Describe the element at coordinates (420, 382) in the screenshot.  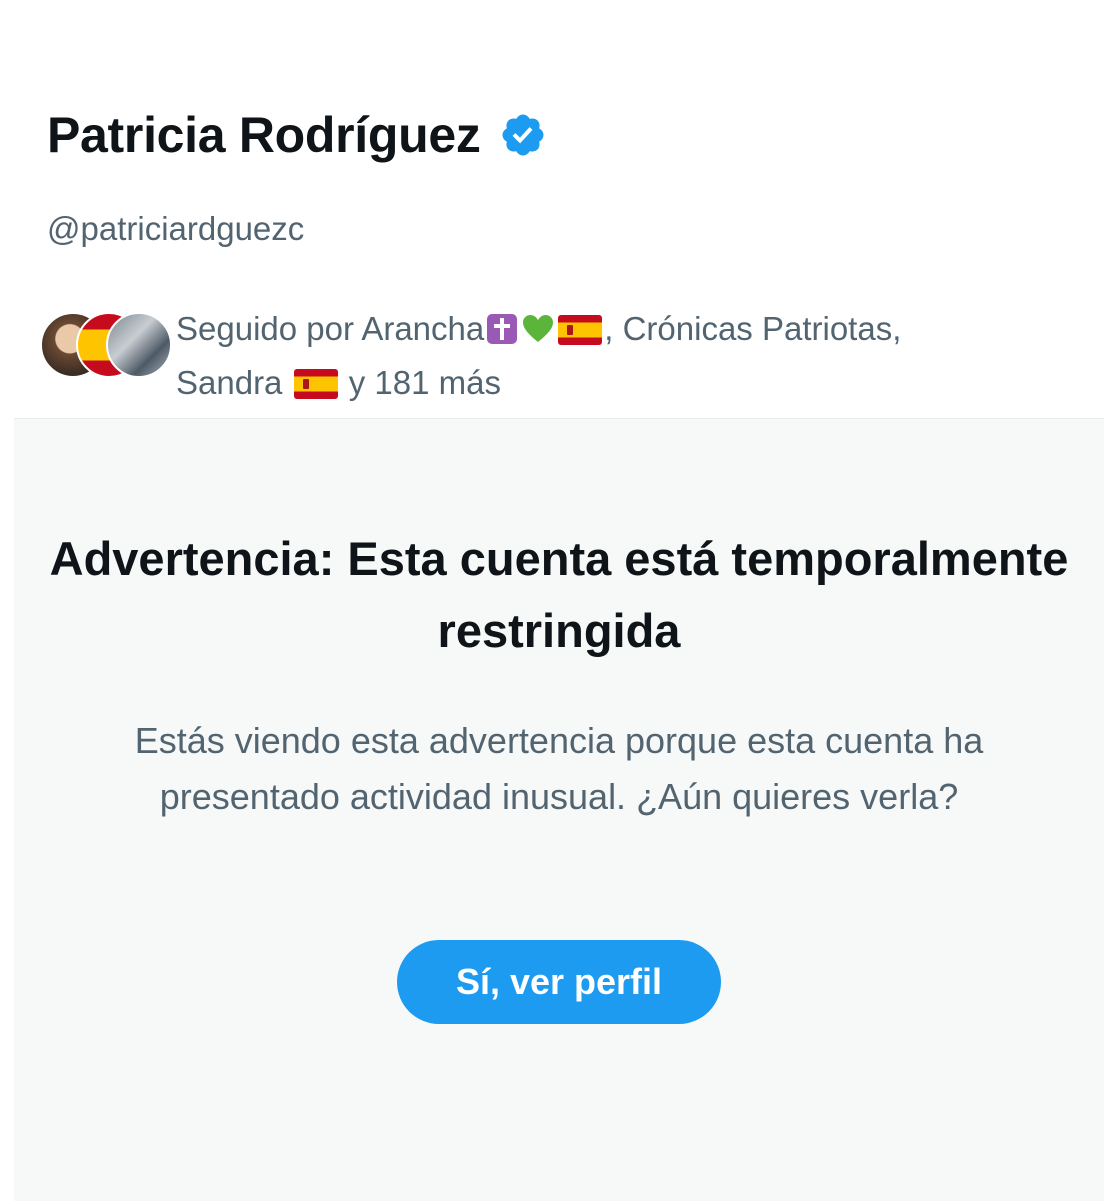
I see `followed-suffix: y 181 más` at that location.